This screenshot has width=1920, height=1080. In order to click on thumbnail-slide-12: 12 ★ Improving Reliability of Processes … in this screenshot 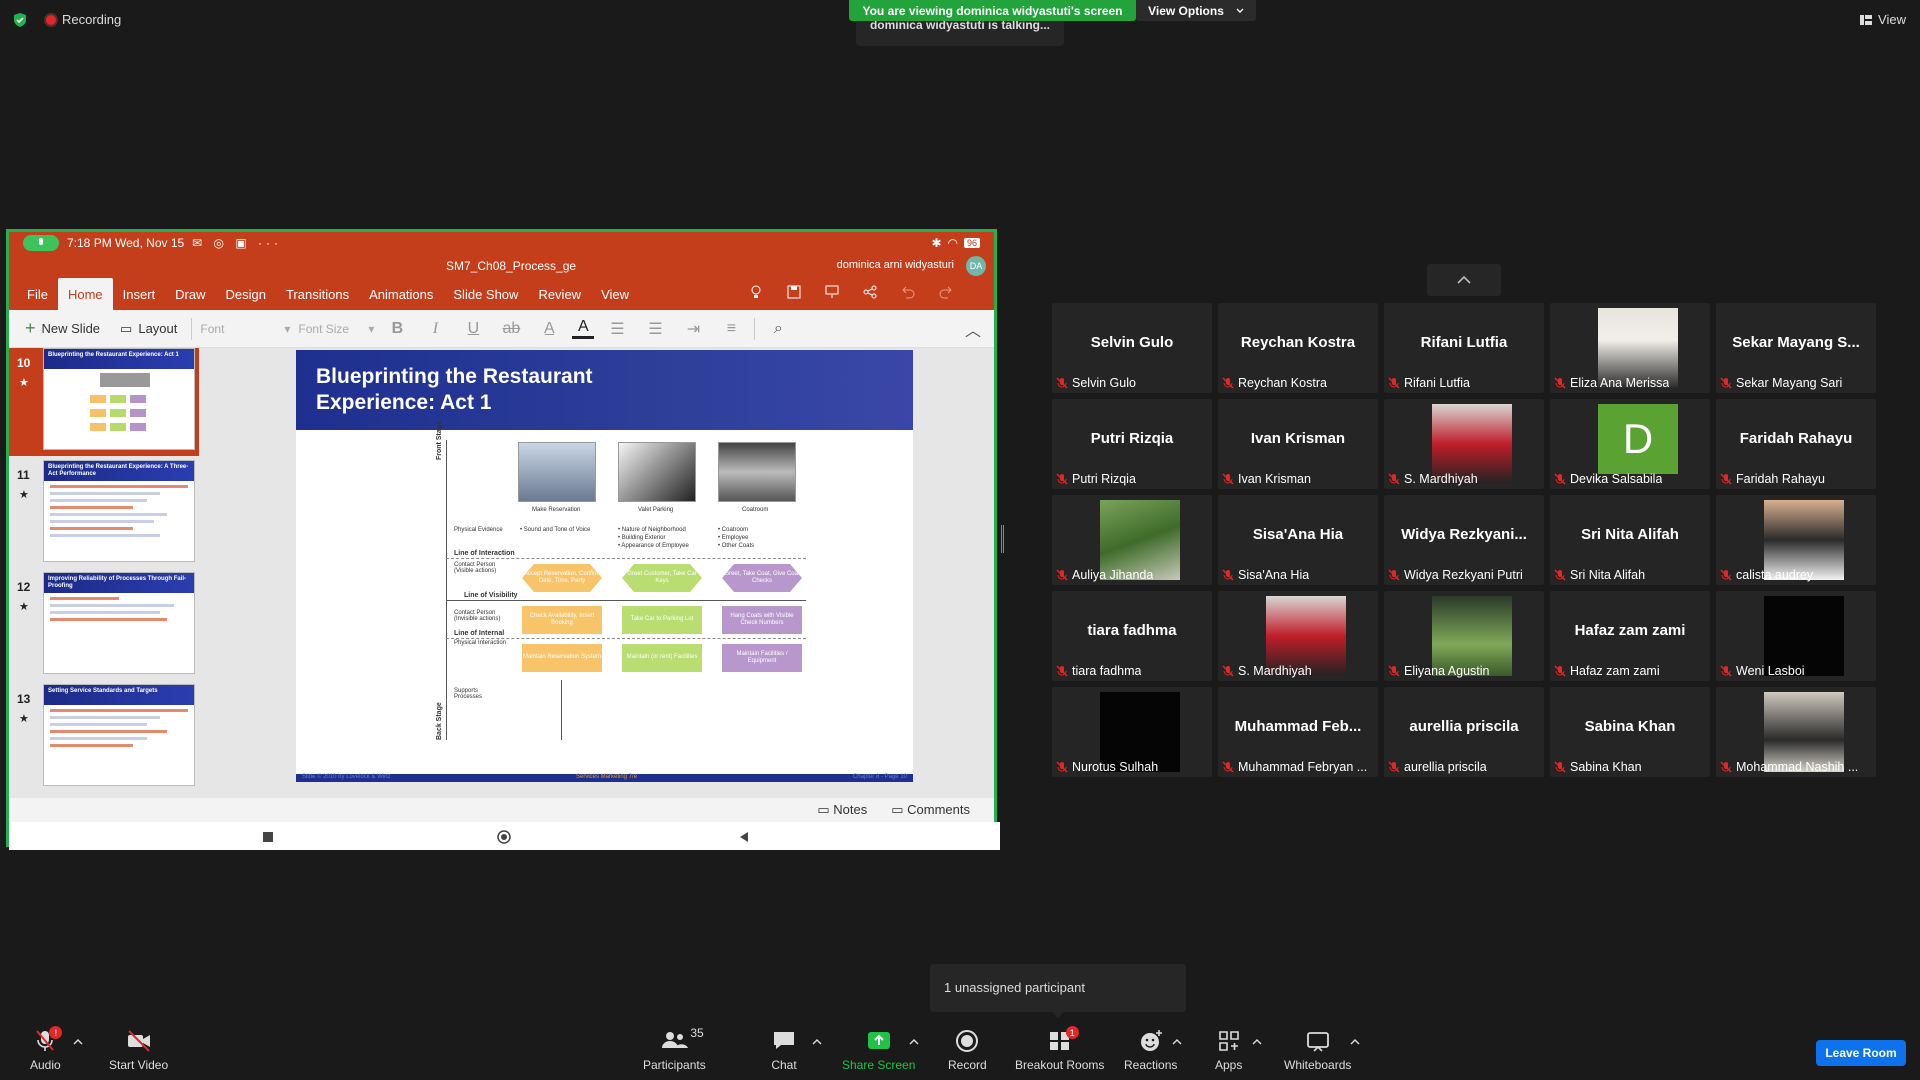, I will do `click(104, 626)`.